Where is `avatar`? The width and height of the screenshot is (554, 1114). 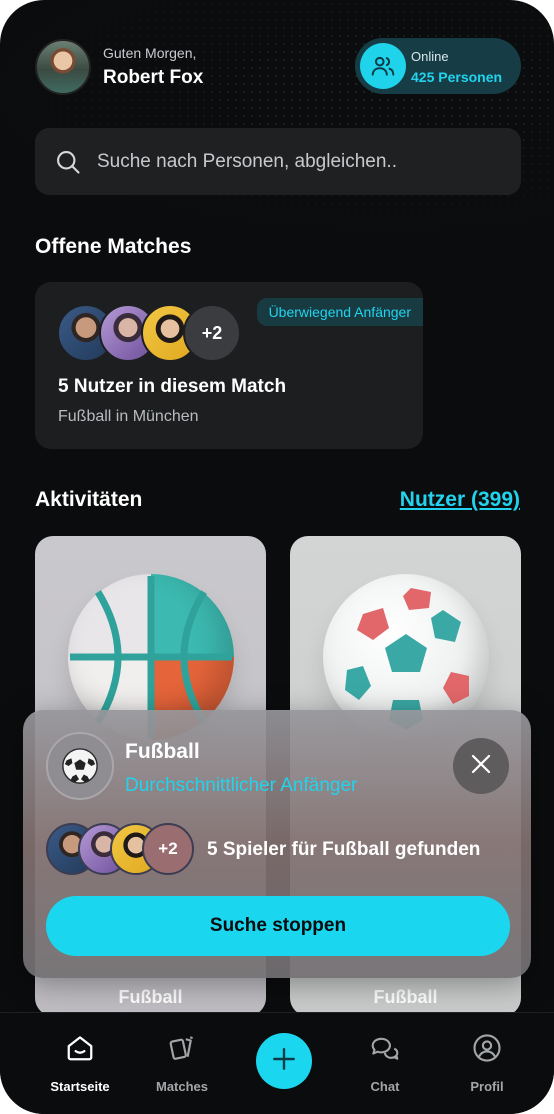 avatar is located at coordinates (63, 67).